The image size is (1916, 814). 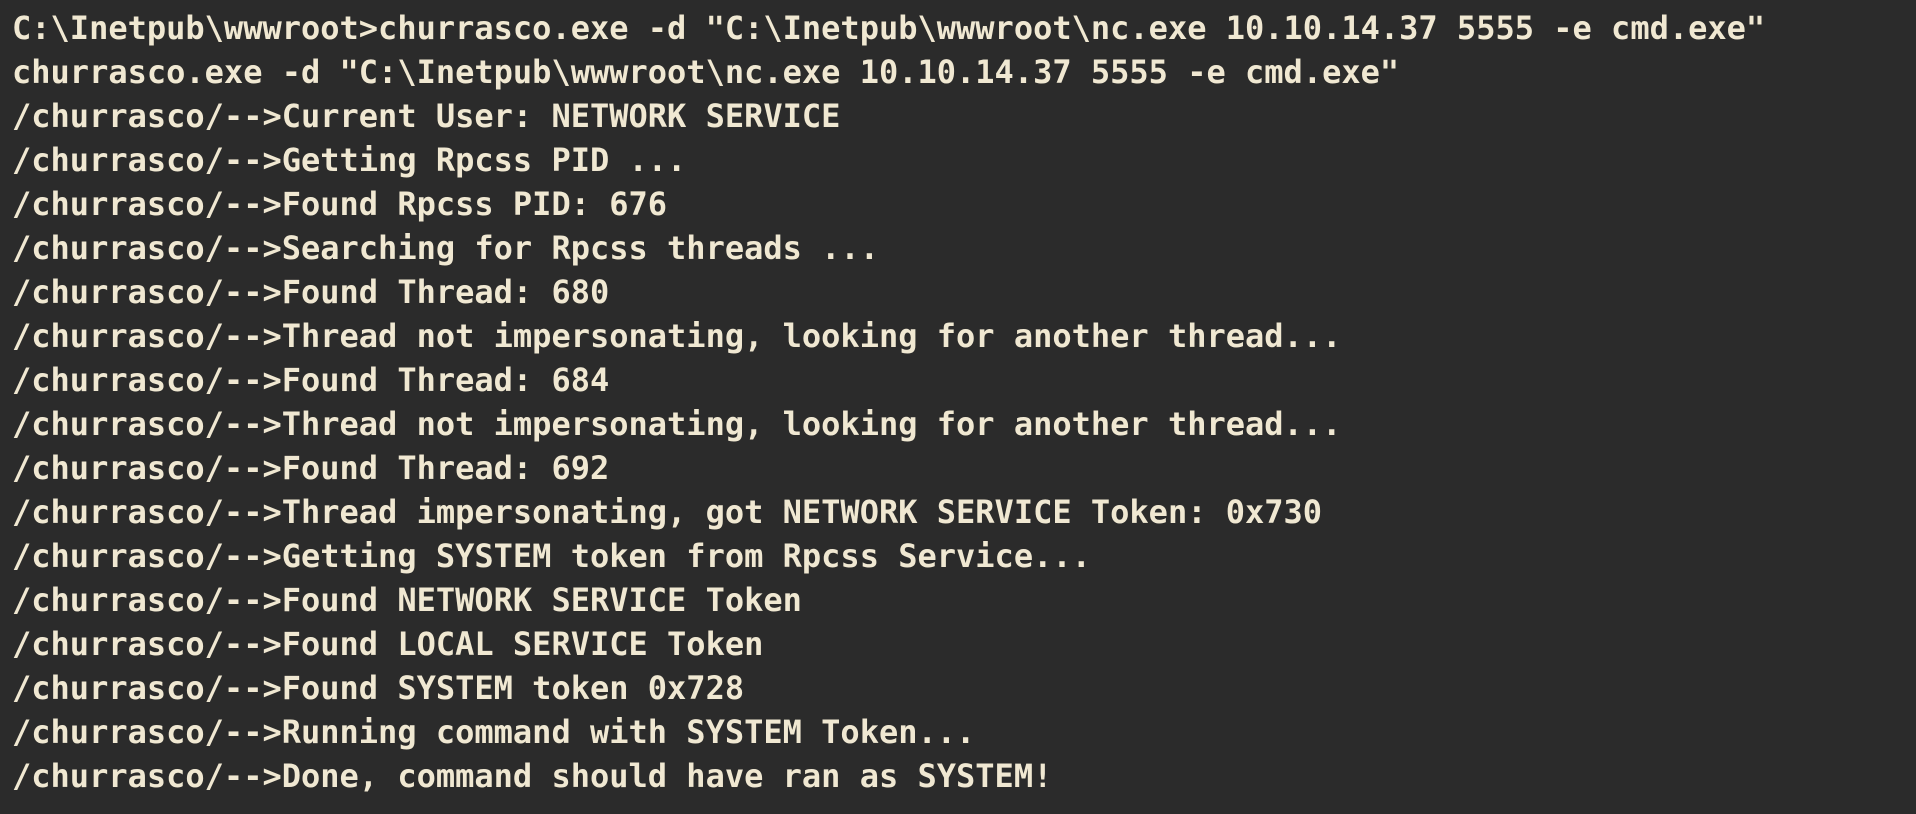 I want to click on output-line: /churrasco/-->Found SYSTEM token 0x728, so click(x=378, y=688).